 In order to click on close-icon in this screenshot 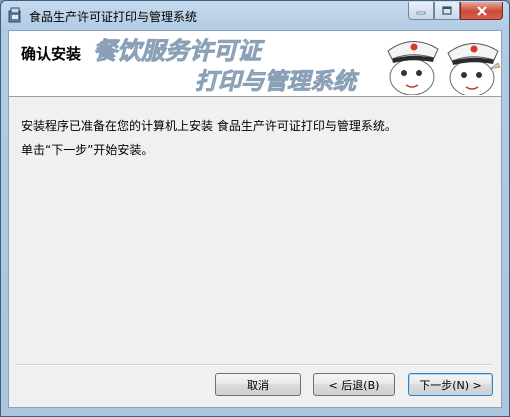, I will do `click(481, 10)`.